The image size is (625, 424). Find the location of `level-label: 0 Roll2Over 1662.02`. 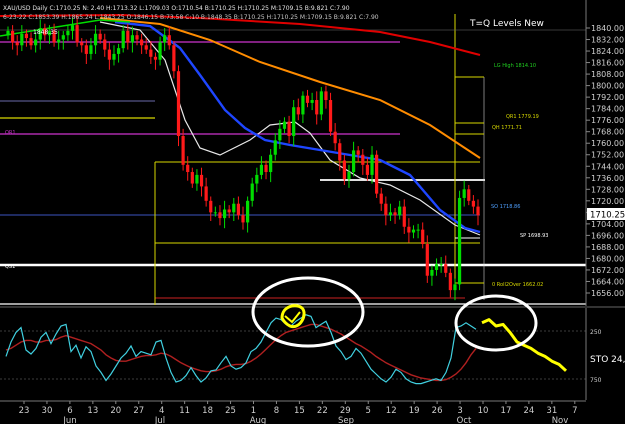

level-label: 0 Roll2Over 1662.02 is located at coordinates (517, 285).